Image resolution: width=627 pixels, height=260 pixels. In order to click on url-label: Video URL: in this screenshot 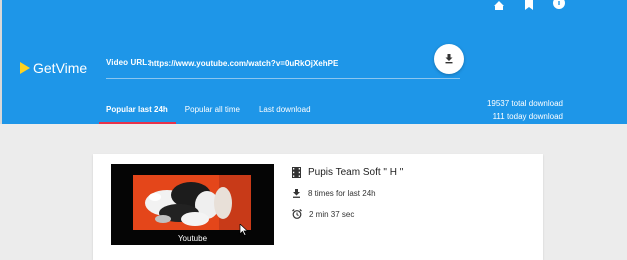, I will do `click(128, 62)`.